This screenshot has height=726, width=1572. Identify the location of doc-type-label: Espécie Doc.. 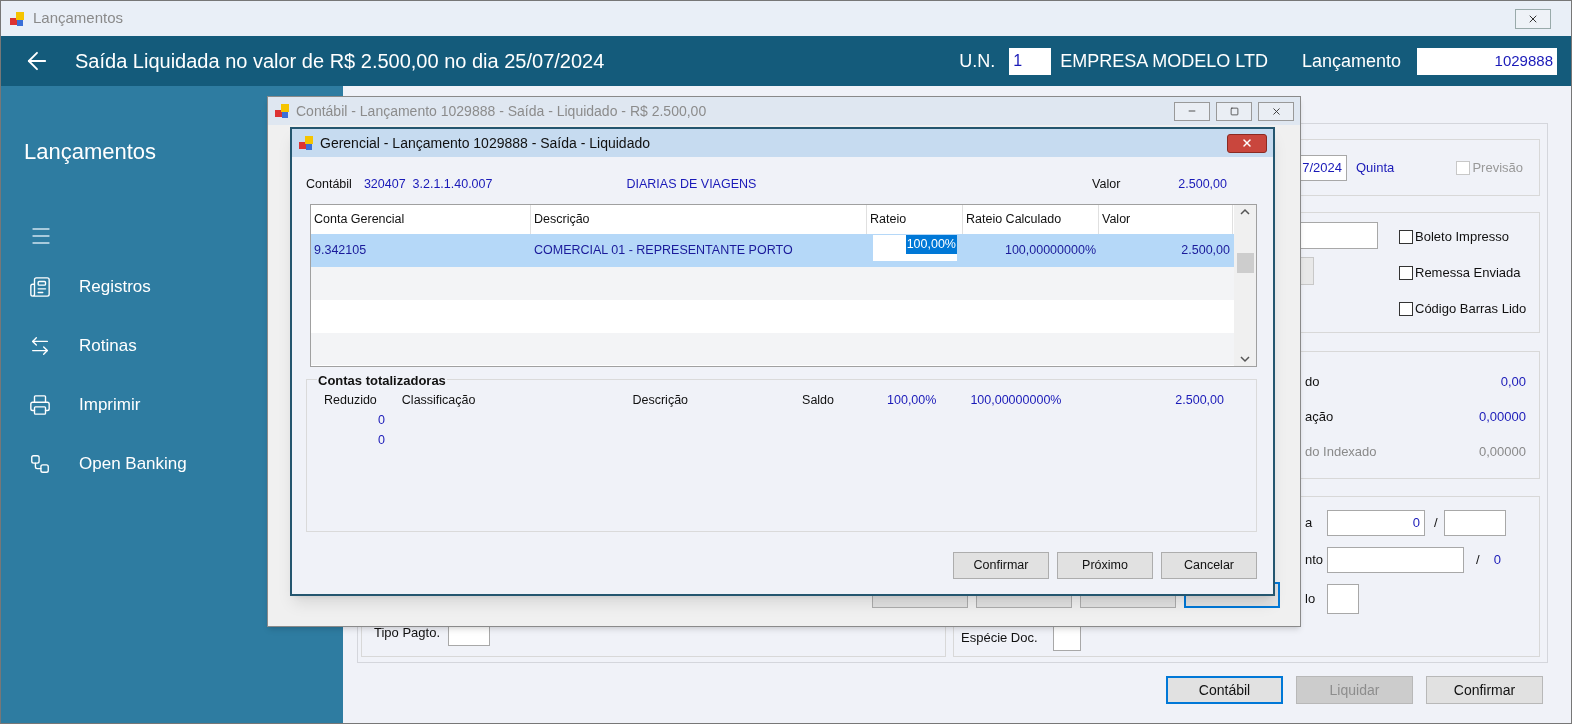
(1000, 638).